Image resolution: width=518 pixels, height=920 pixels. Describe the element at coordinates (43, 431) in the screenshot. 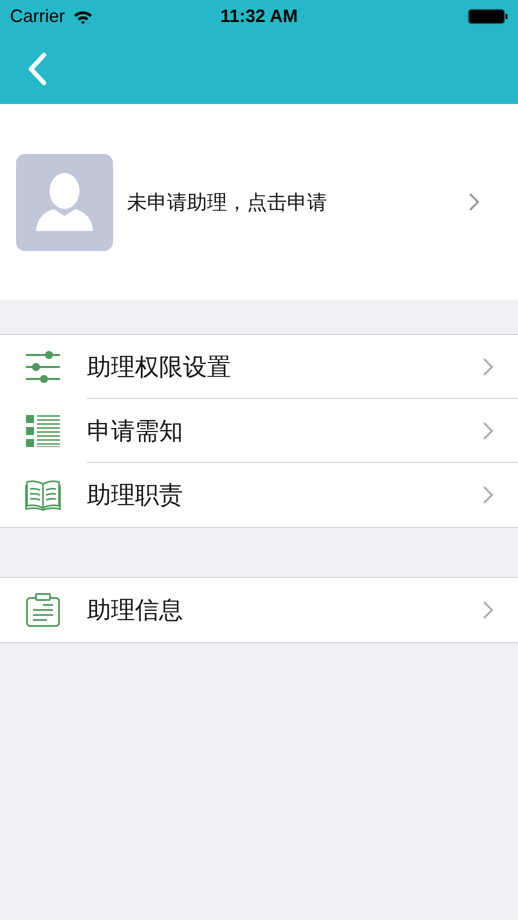

I see `list-icon` at that location.